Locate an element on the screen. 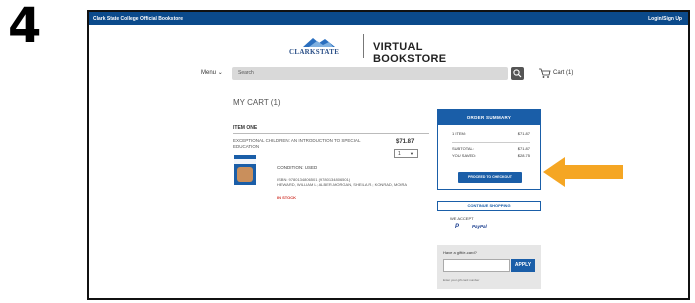 The width and height of the screenshot is (695, 303). step-number: 4 is located at coordinates (25, 27).